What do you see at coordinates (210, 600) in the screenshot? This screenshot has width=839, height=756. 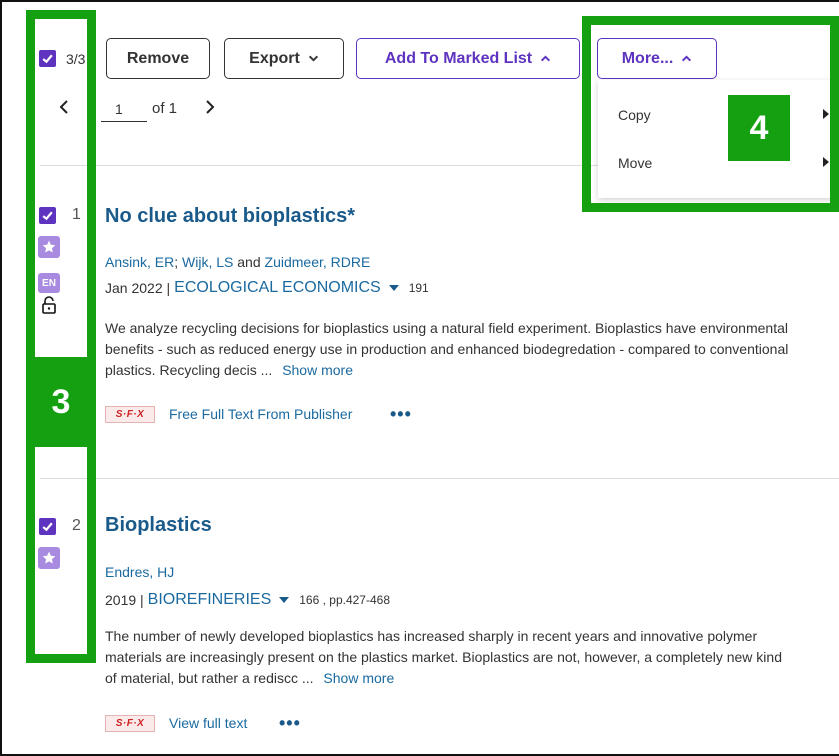 I see `journal-link: BIOREFINERIES` at bounding box center [210, 600].